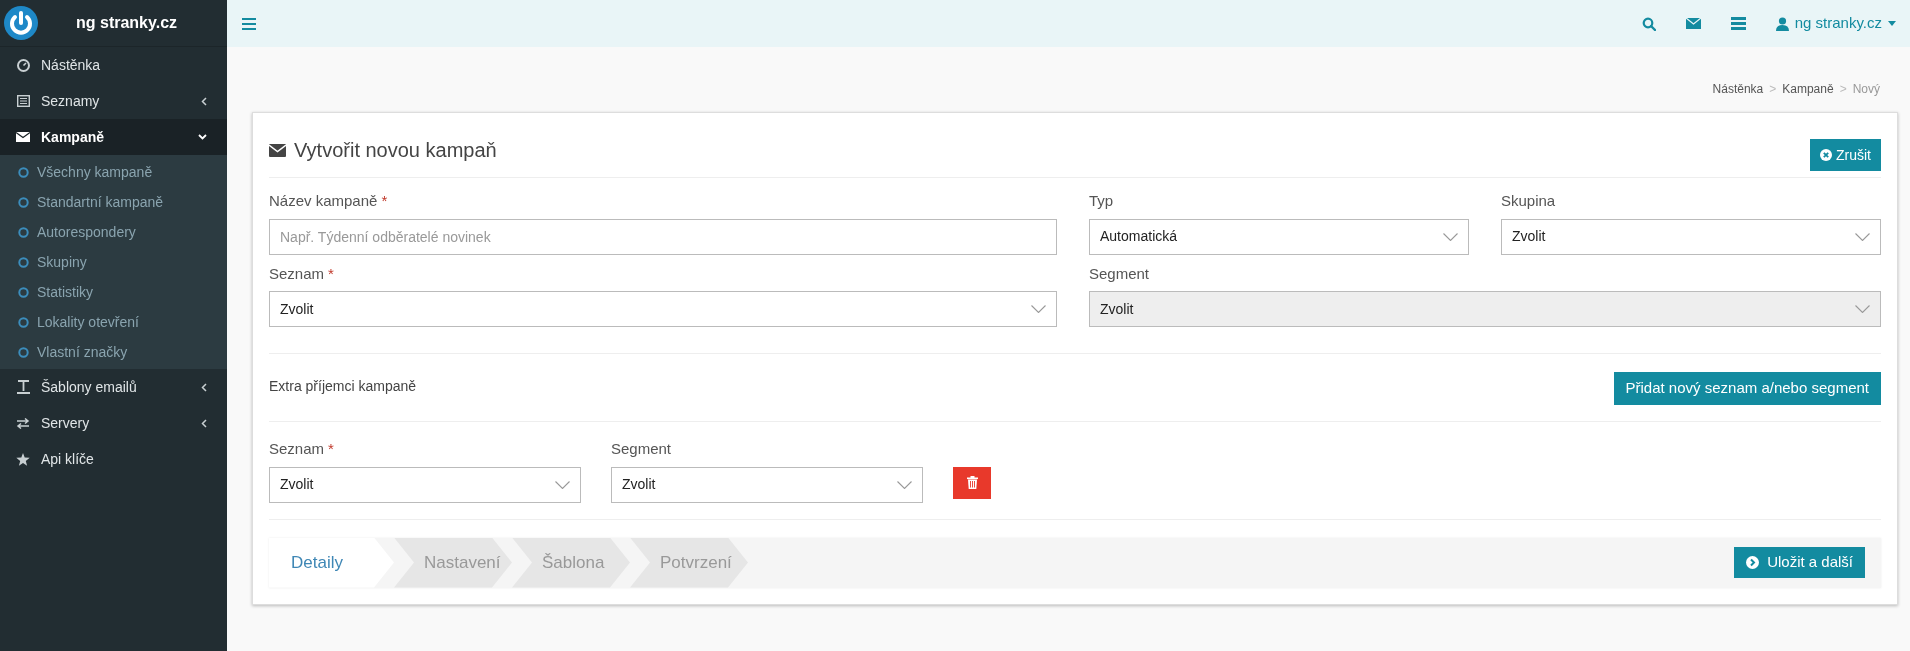 The height and width of the screenshot is (651, 1910). I want to click on breadcrumb-link: Nástěnka, so click(1738, 89).